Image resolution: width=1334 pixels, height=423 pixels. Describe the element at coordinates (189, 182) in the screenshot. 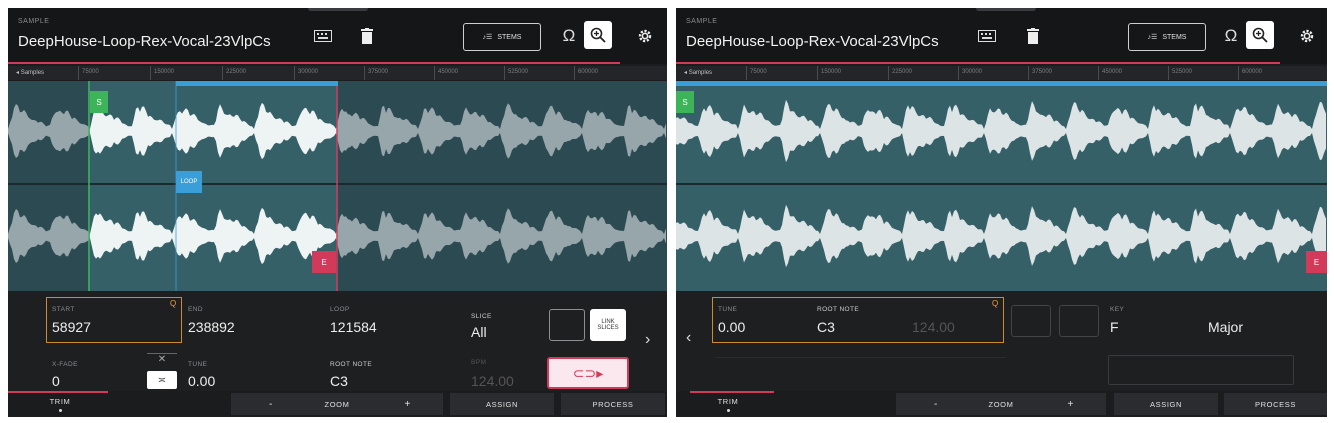

I see `loop-marker: LOOP` at that location.